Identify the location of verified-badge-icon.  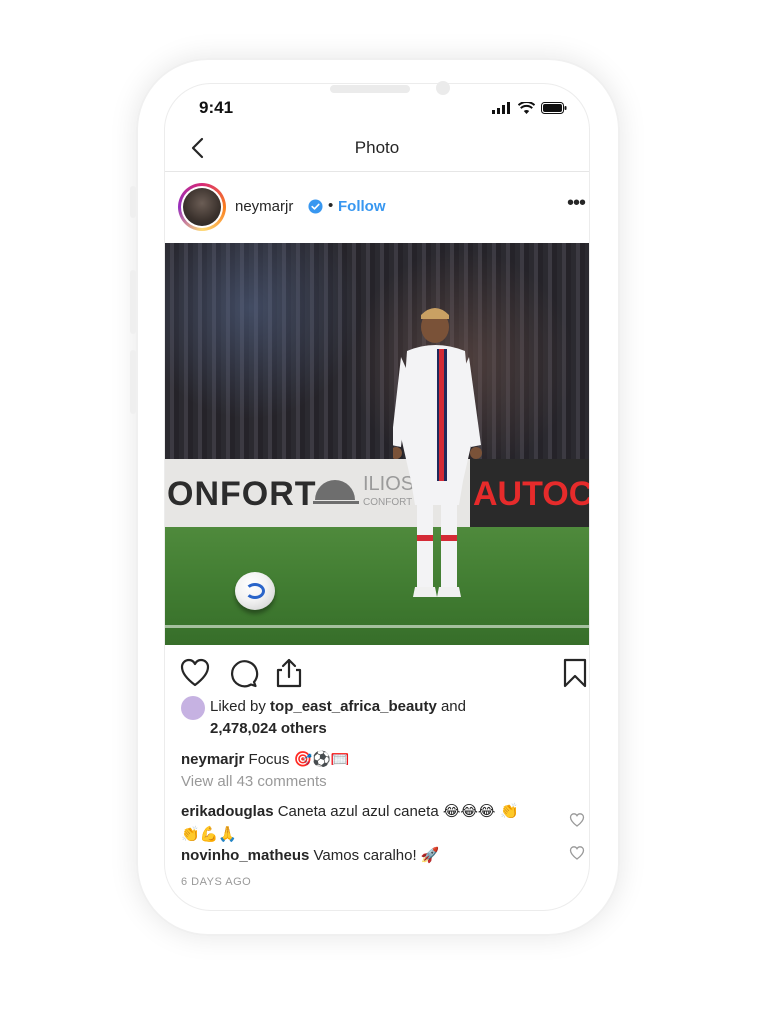
(315, 206).